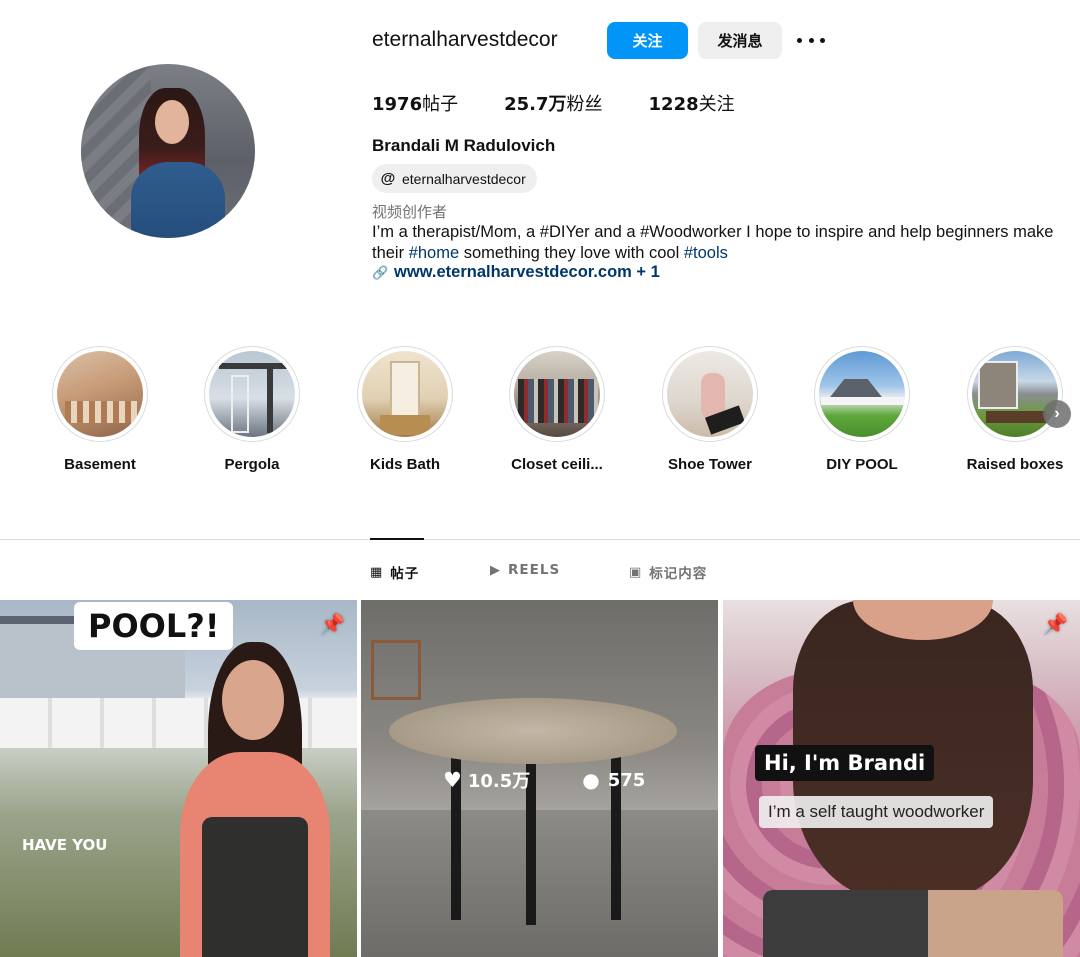 This screenshot has height=957, width=1080. Describe the element at coordinates (172, 122) in the screenshot. I see `avatar-face` at that location.